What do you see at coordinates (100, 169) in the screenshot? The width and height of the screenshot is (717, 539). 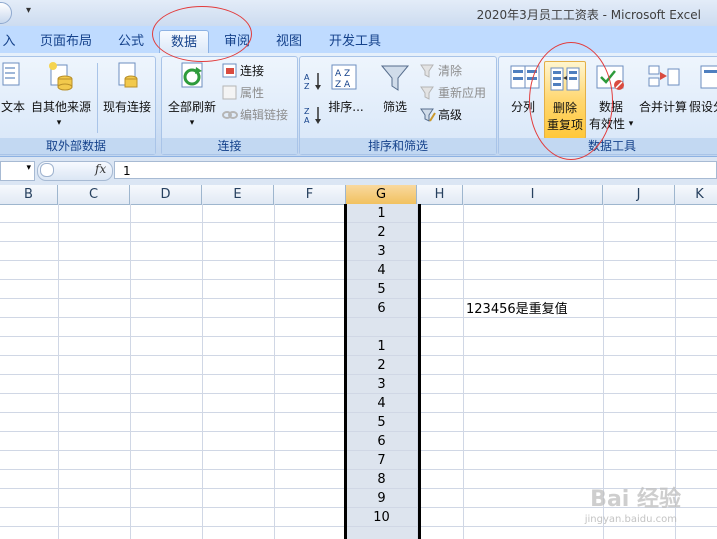 I see `insert-function-icon: fx` at bounding box center [100, 169].